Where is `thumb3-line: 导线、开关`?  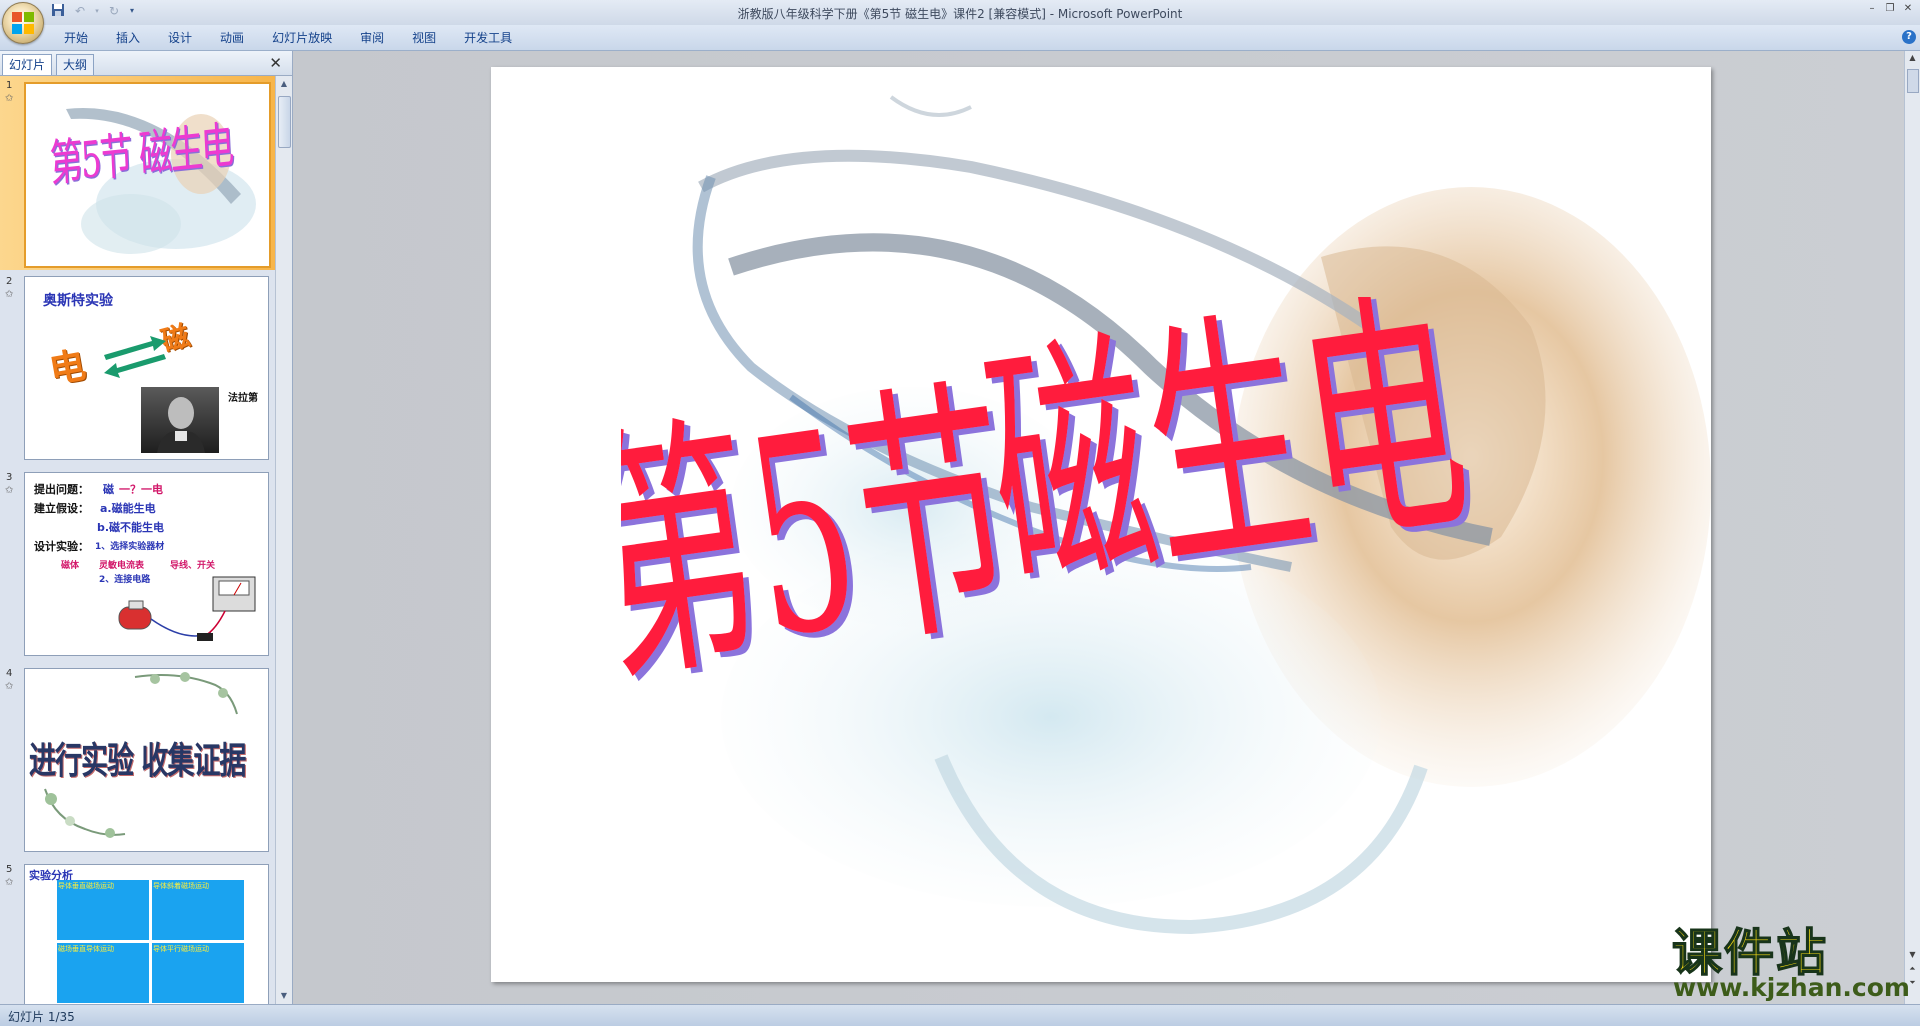 thumb3-line: 导线、开关 is located at coordinates (193, 566).